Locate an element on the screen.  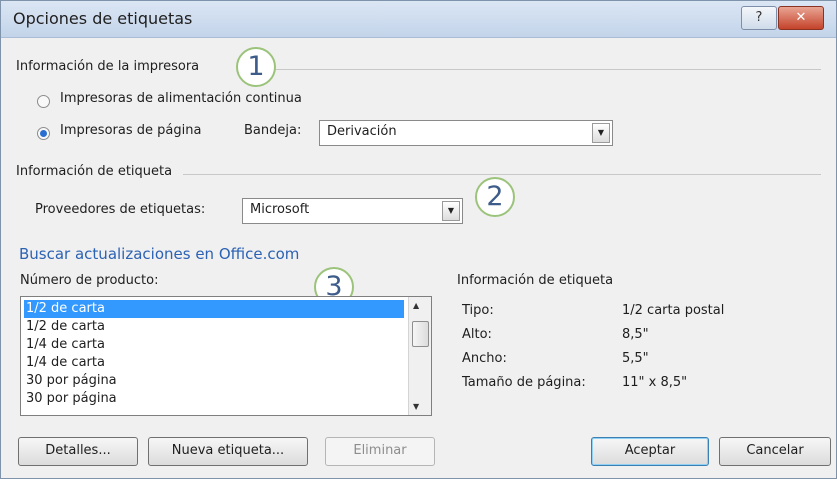
detail-key-type: Tipo: is located at coordinates (478, 310).